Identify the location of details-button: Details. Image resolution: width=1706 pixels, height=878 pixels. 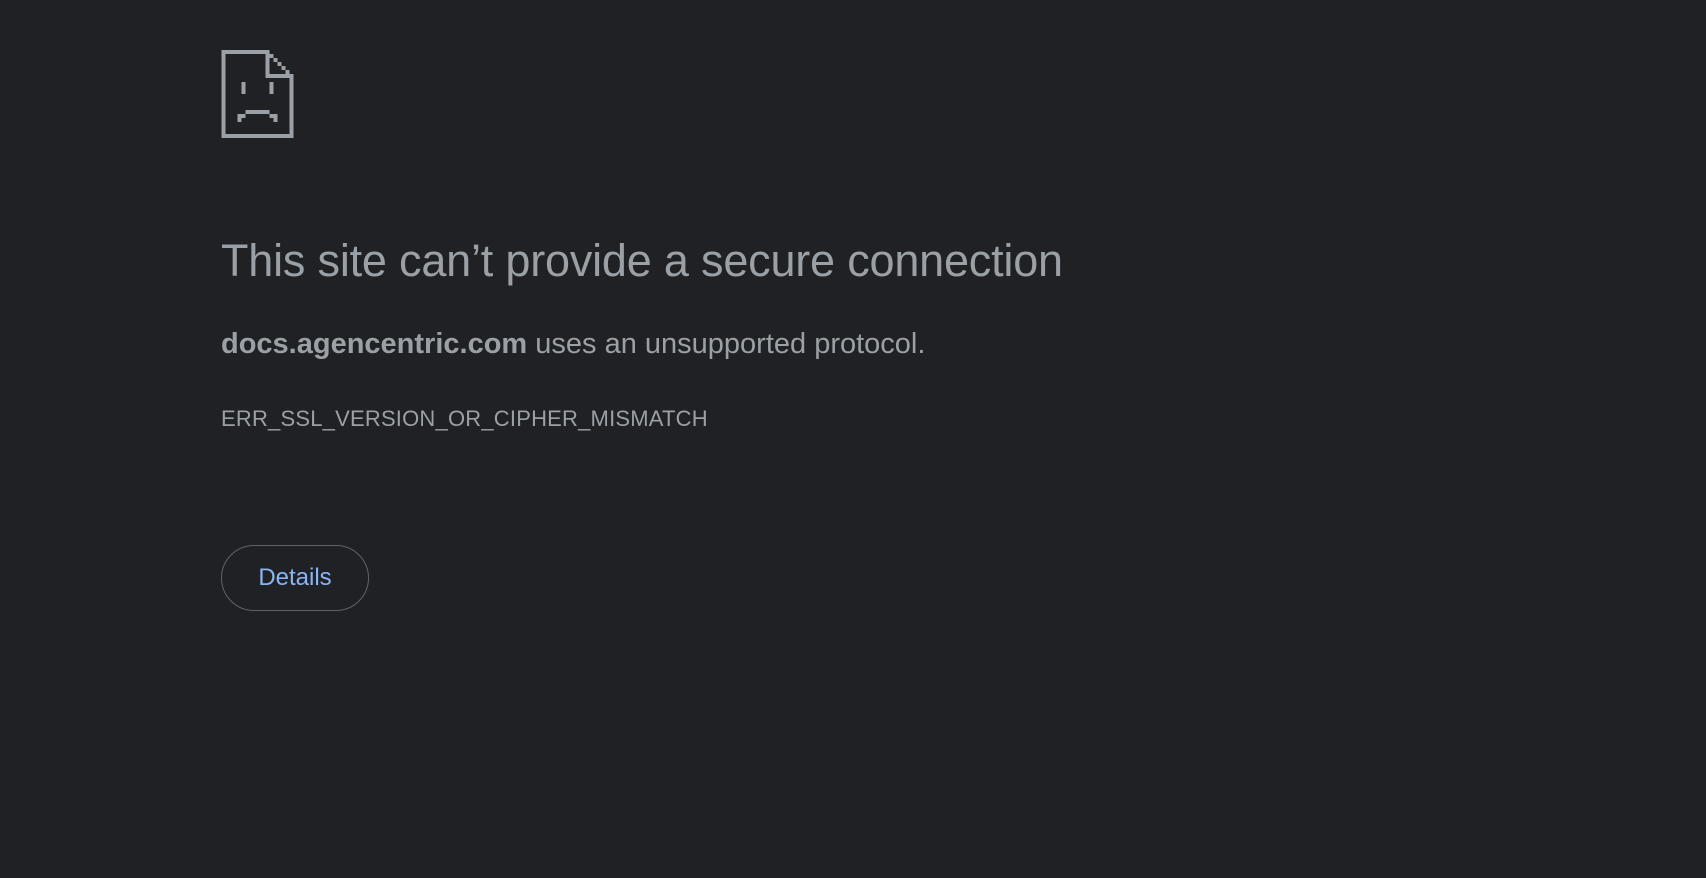
(295, 578).